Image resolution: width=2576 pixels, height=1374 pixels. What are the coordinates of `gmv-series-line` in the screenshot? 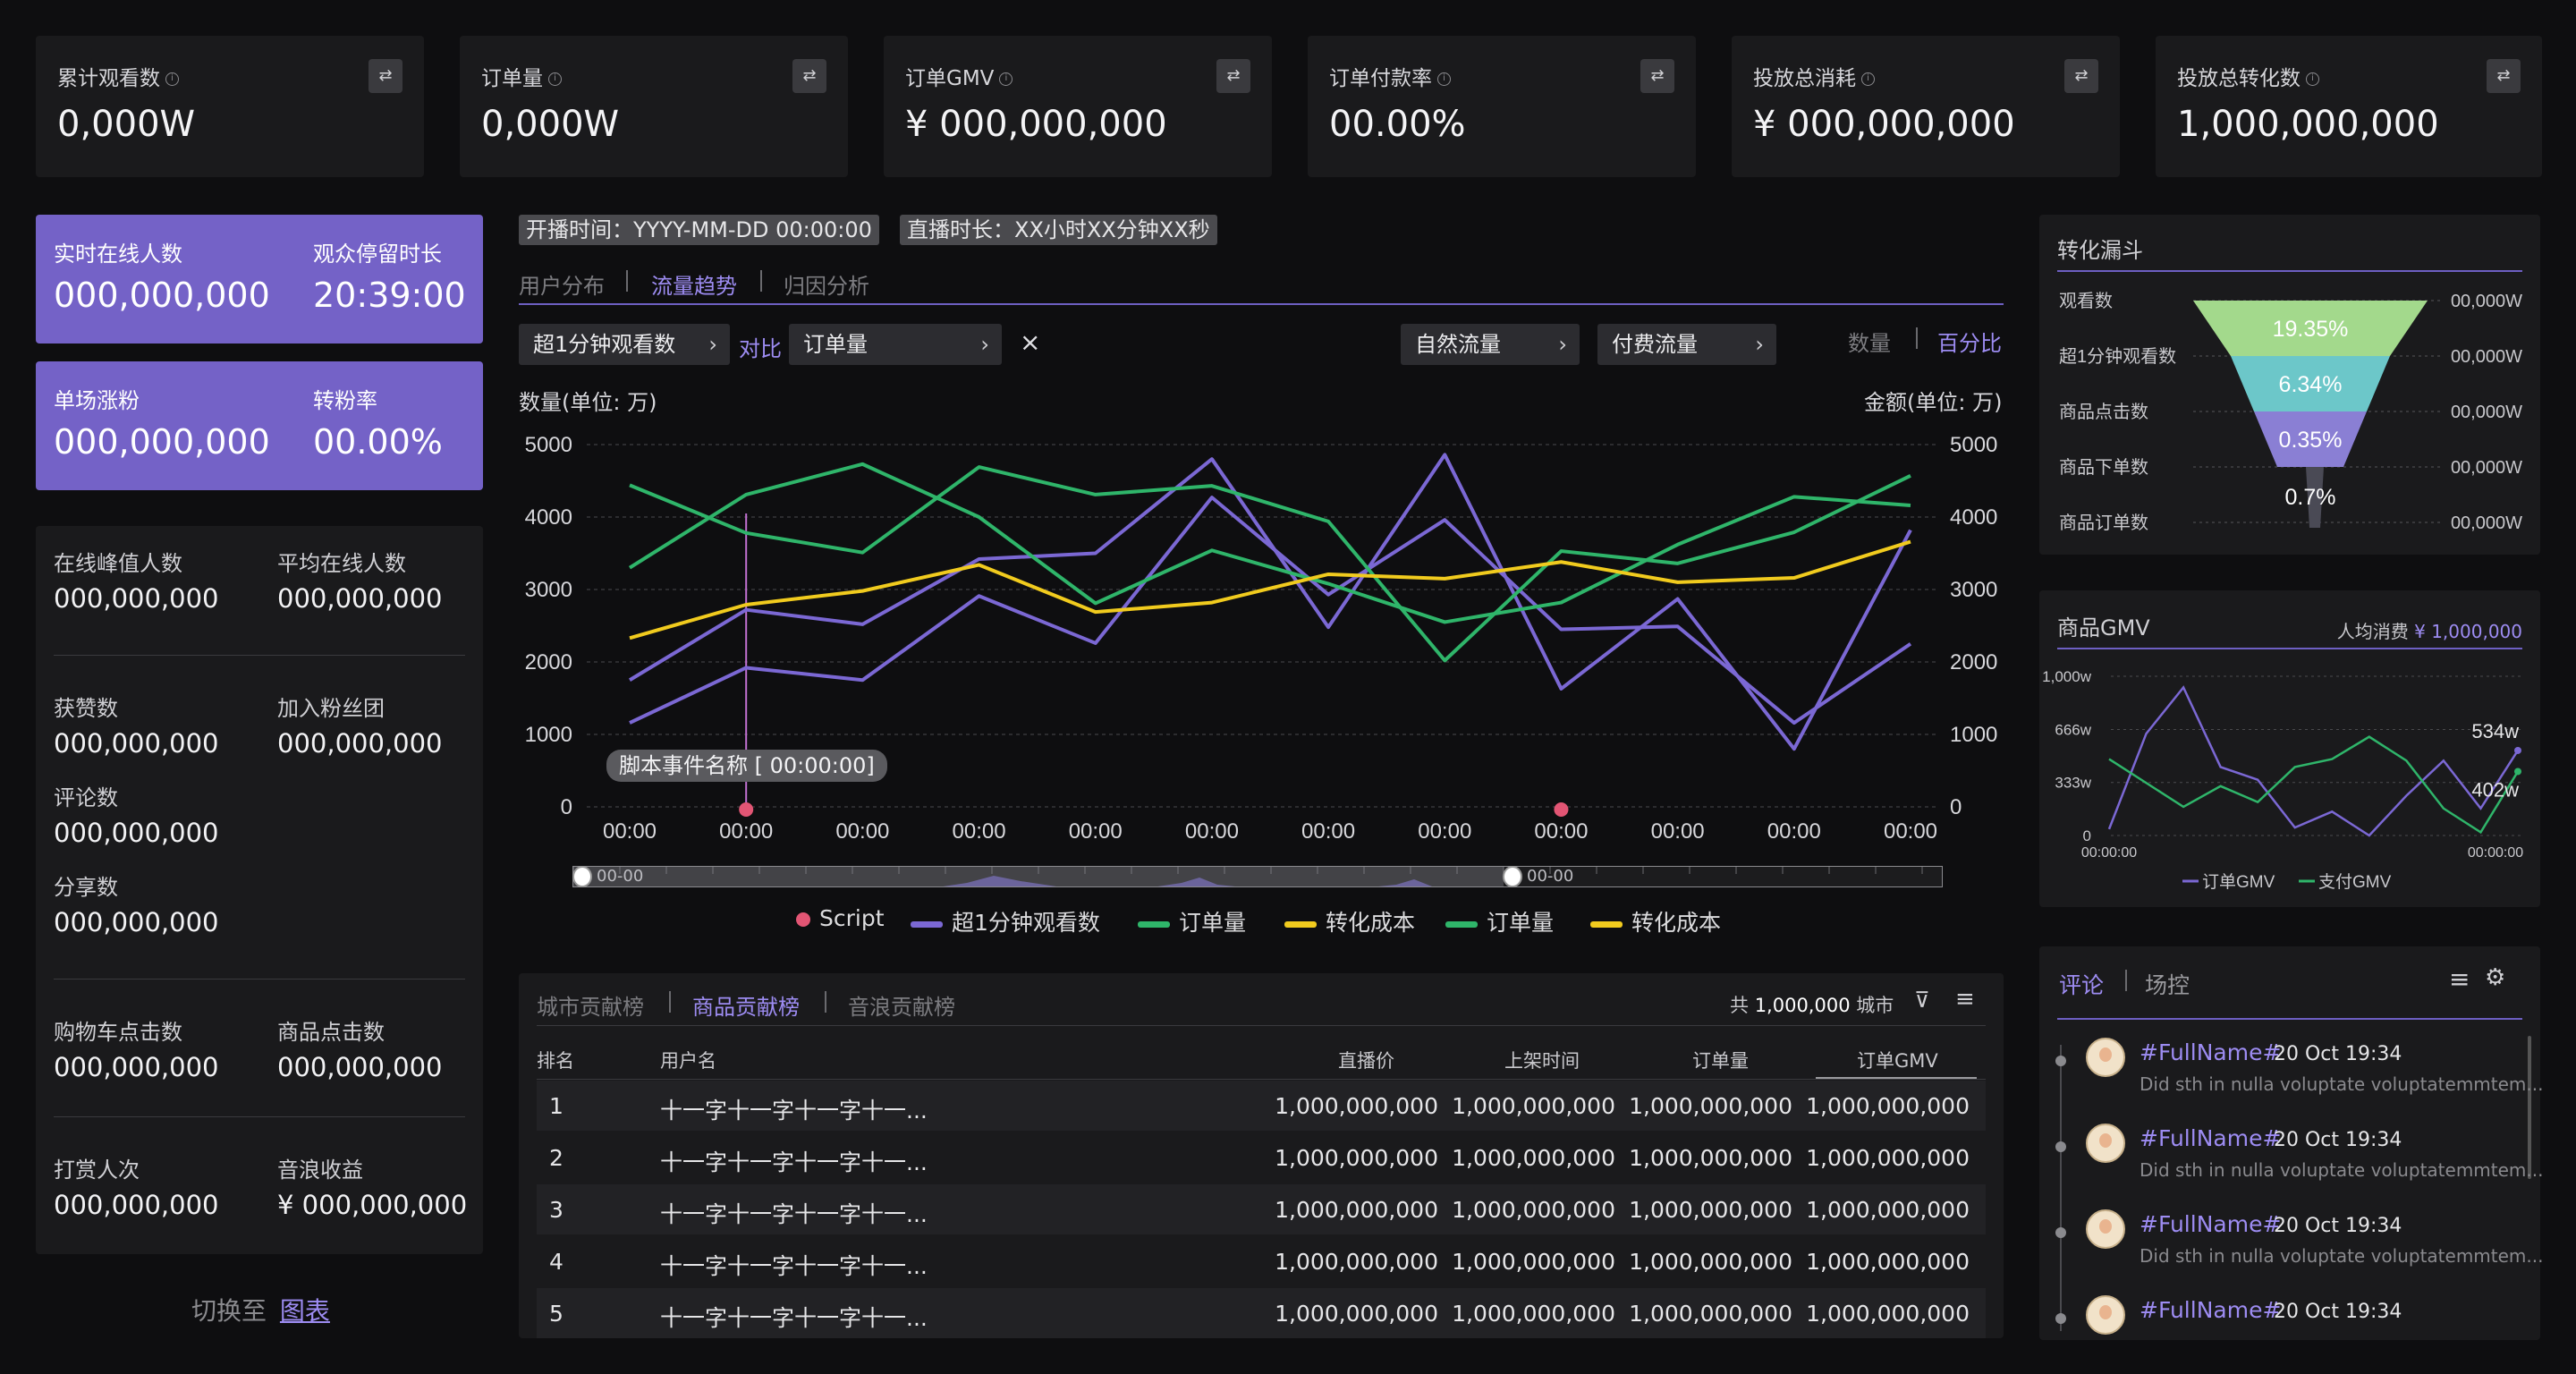 It's located at (2314, 785).